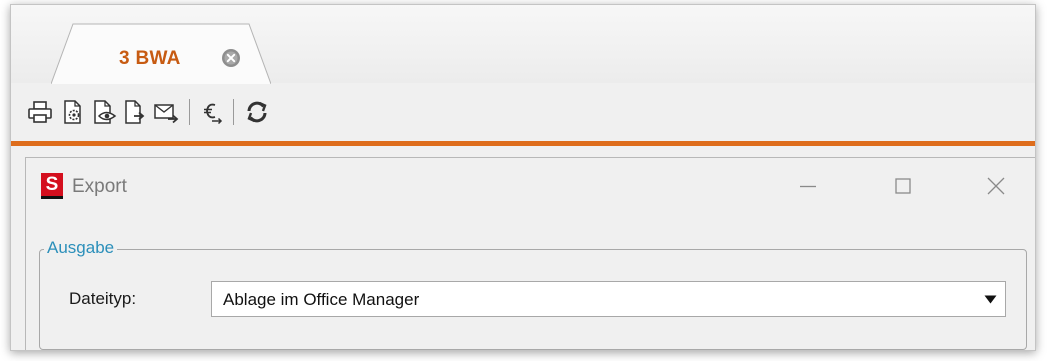 The height and width of the screenshot is (361, 1051). What do you see at coordinates (523, 112) in the screenshot?
I see `toolbar` at bounding box center [523, 112].